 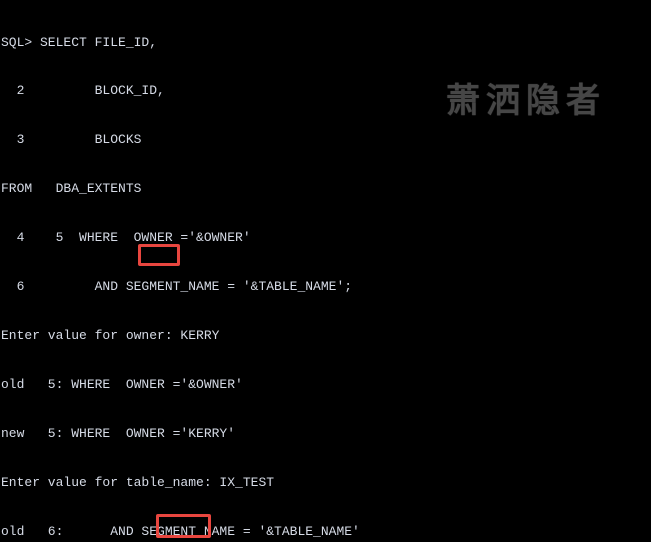 I want to click on console-line: 2 BLOCK_ID,, so click(x=83, y=91).